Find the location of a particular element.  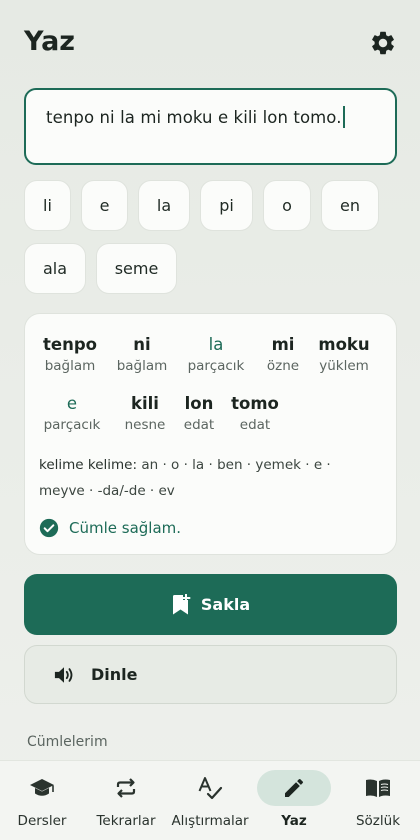

word-text: mi is located at coordinates (283, 344).